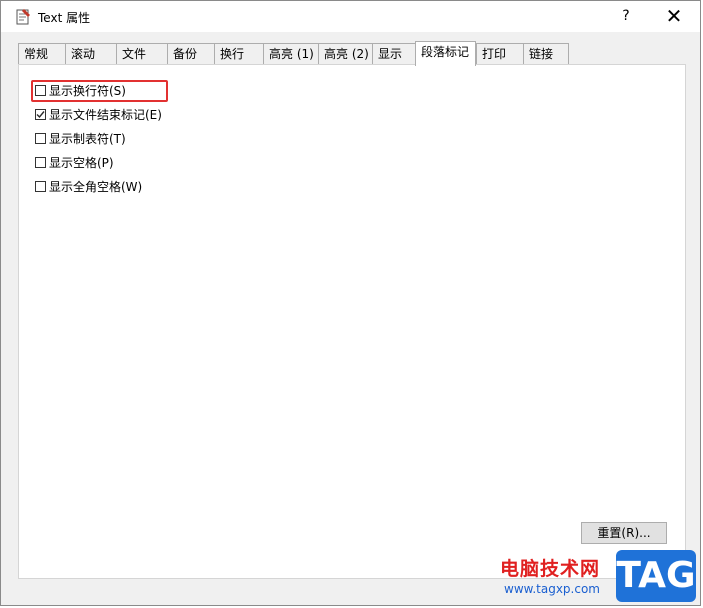  What do you see at coordinates (394, 53) in the screenshot?
I see `tab-display: 显示` at bounding box center [394, 53].